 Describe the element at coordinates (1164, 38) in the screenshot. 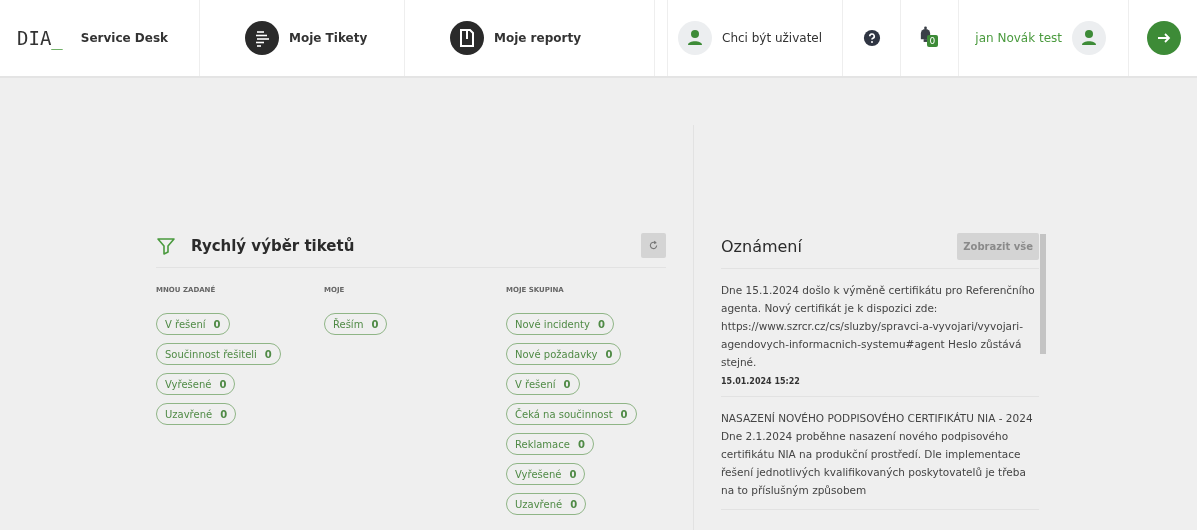

I see `arrow-right-icon` at that location.